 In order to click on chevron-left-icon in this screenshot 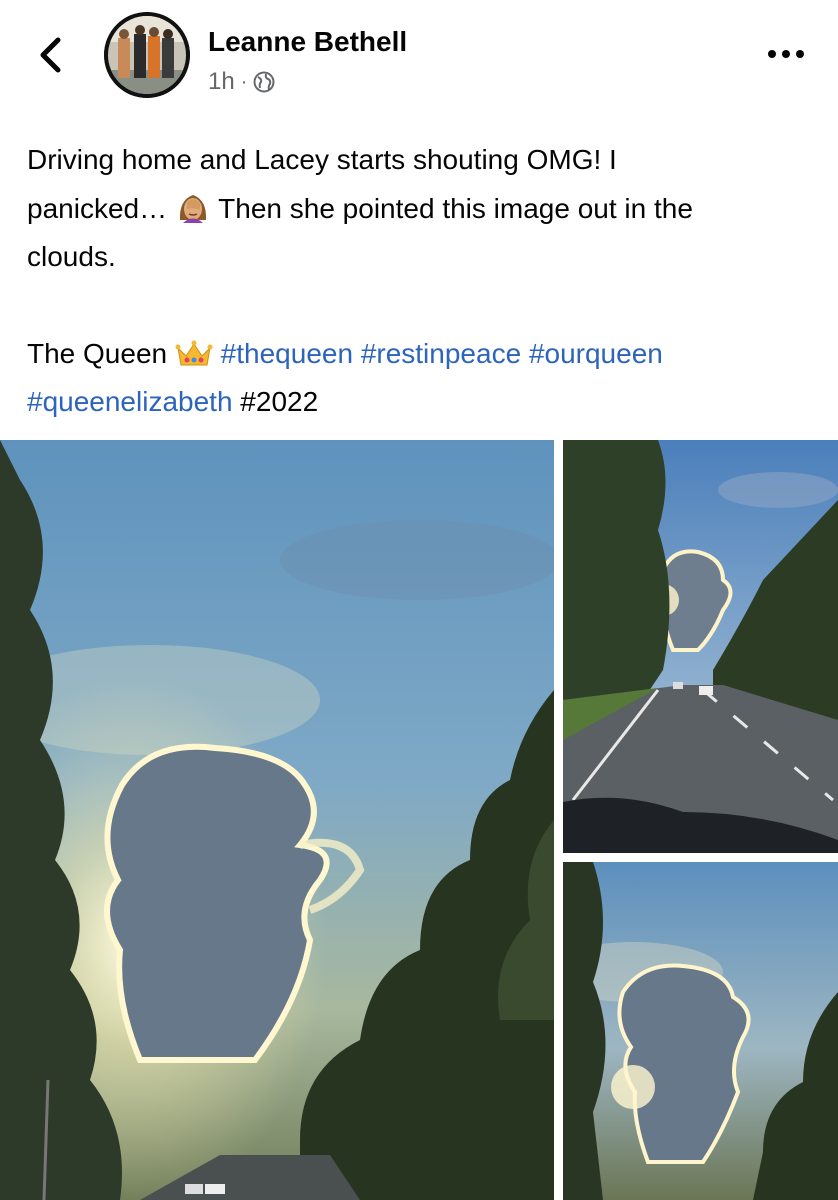, I will do `click(50, 55)`.